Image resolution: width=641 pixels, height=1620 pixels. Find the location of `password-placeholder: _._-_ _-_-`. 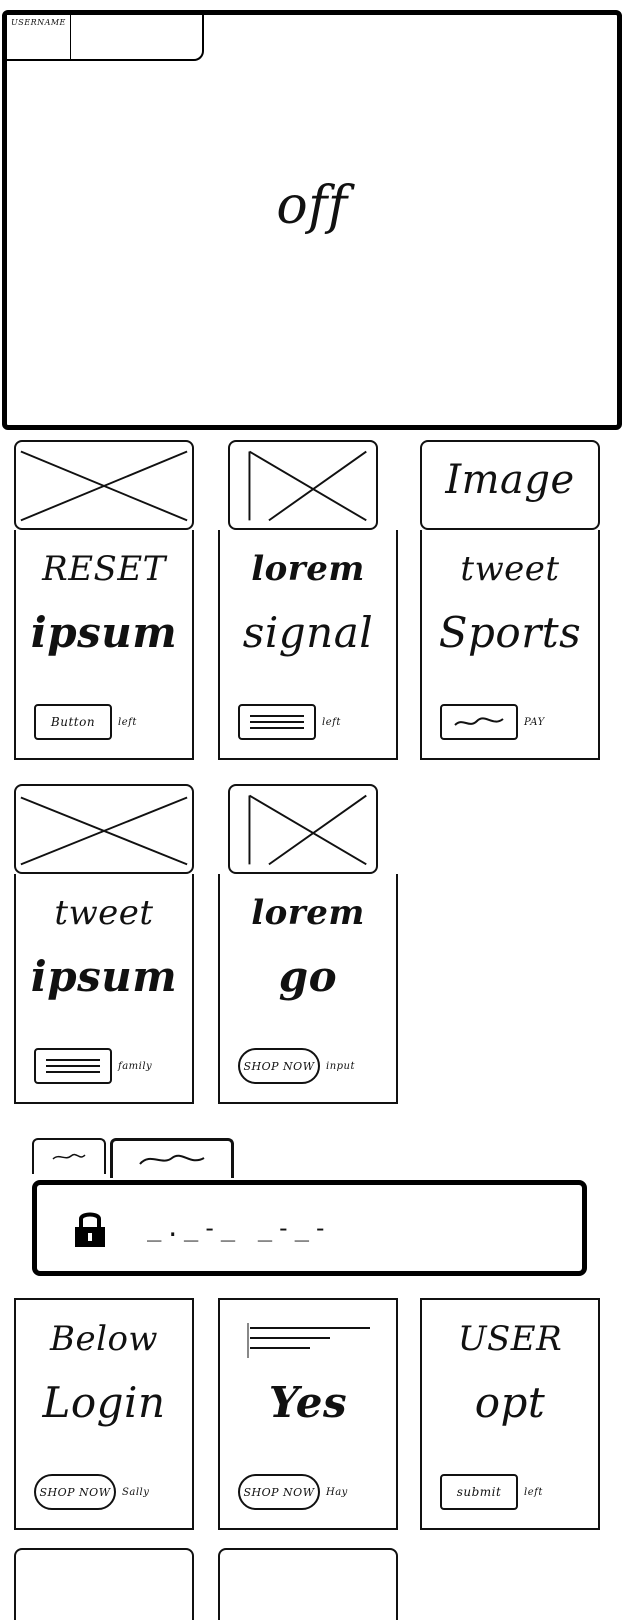

password-placeholder: _._-_ _-_- is located at coordinates (239, 1228).